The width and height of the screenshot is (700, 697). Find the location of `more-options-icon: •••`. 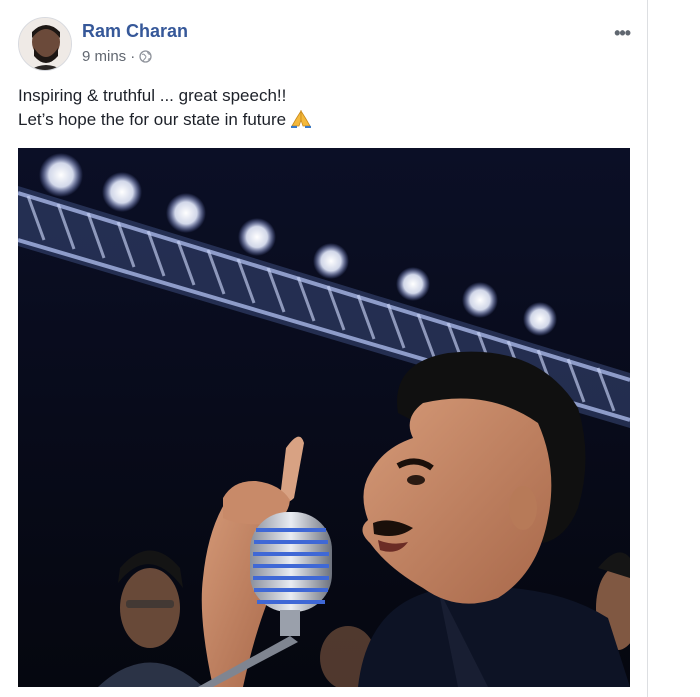

more-options-icon: ••• is located at coordinates (622, 33).